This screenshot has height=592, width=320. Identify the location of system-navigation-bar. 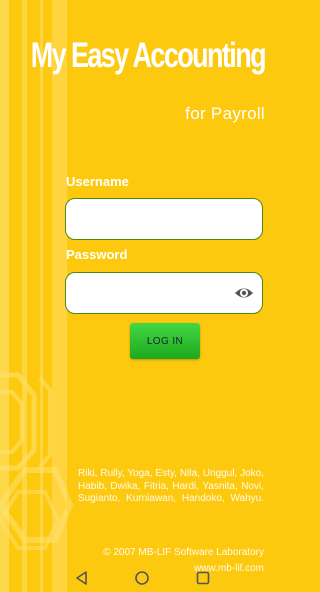
(142, 578).